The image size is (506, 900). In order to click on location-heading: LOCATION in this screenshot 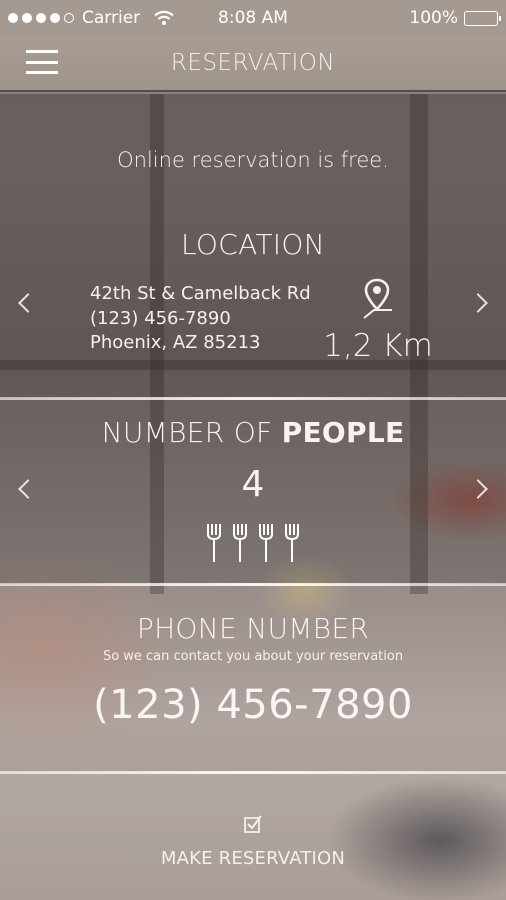, I will do `click(253, 244)`.